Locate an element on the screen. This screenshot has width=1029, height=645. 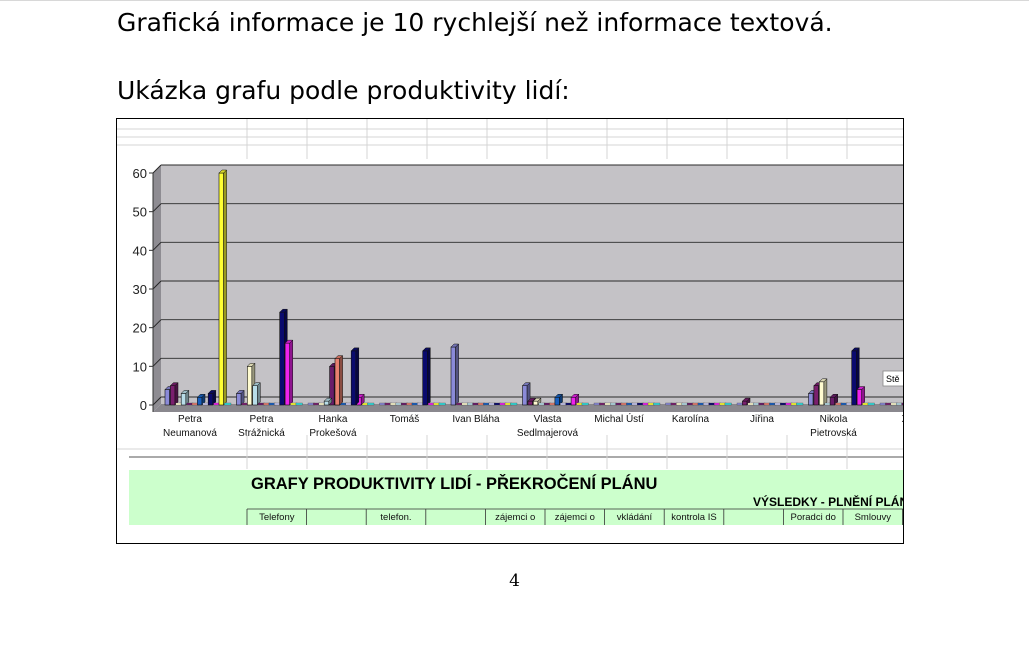
x-tick-label-line: Karolína is located at coordinates (691, 419).